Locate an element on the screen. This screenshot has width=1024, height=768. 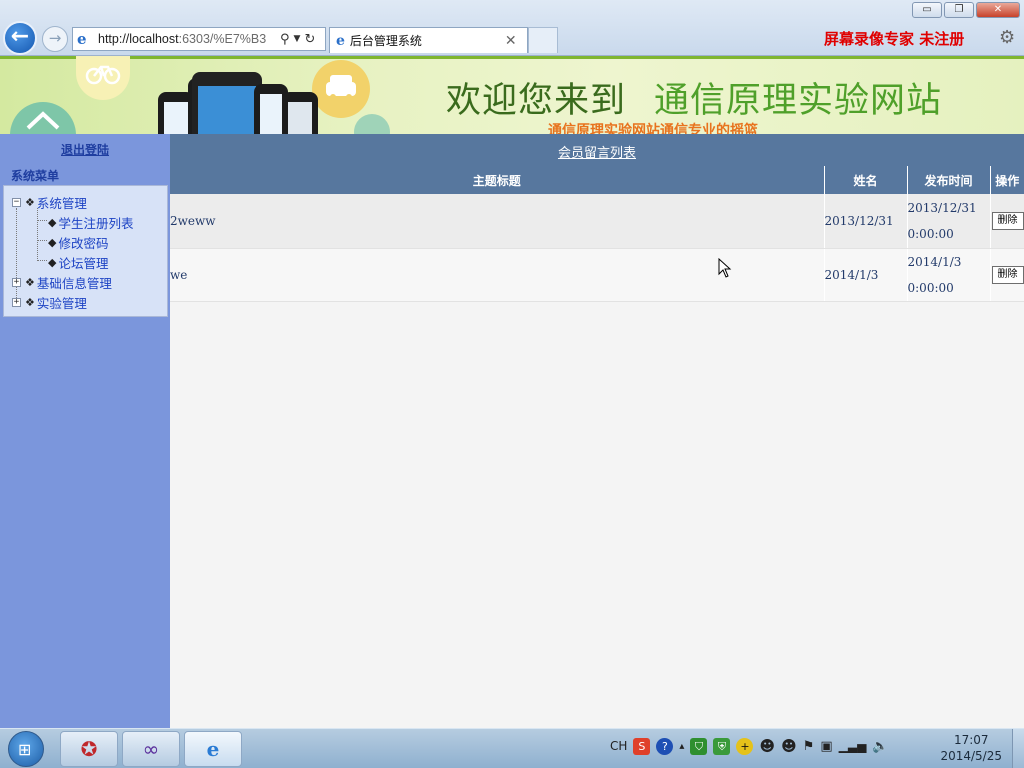
car-icon is located at coordinates (341, 89).